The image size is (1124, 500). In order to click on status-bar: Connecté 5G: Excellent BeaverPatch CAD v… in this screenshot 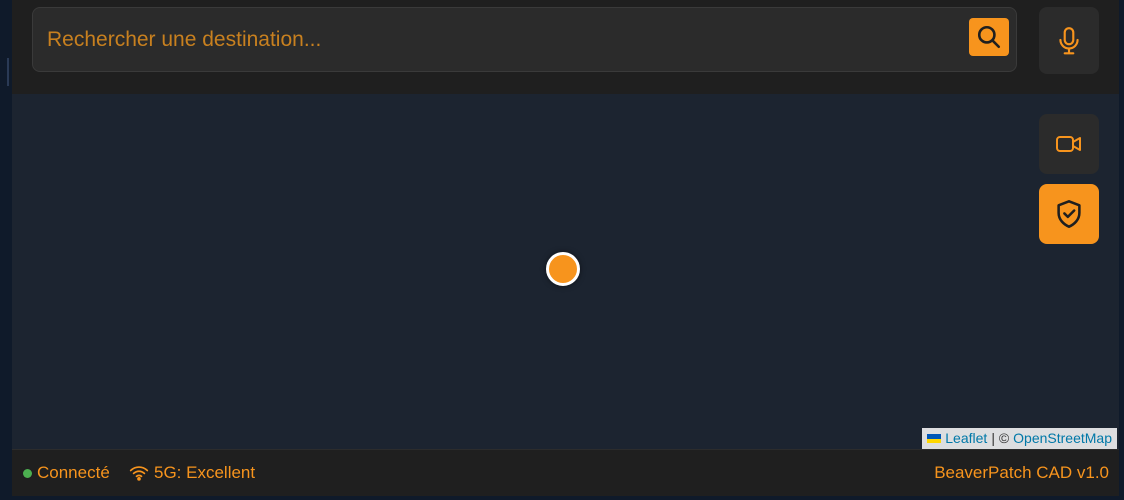, I will do `click(565, 472)`.